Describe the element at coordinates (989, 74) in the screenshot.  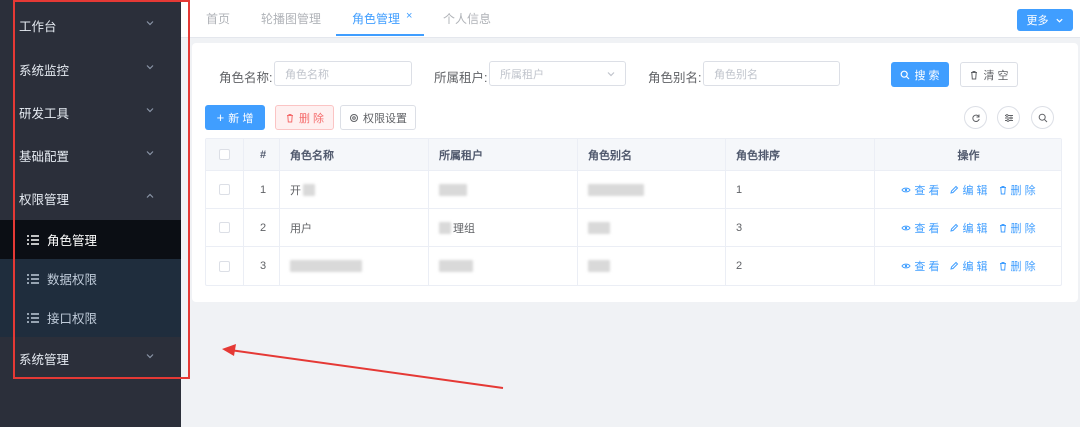
I see `clear-button: 清 空` at that location.